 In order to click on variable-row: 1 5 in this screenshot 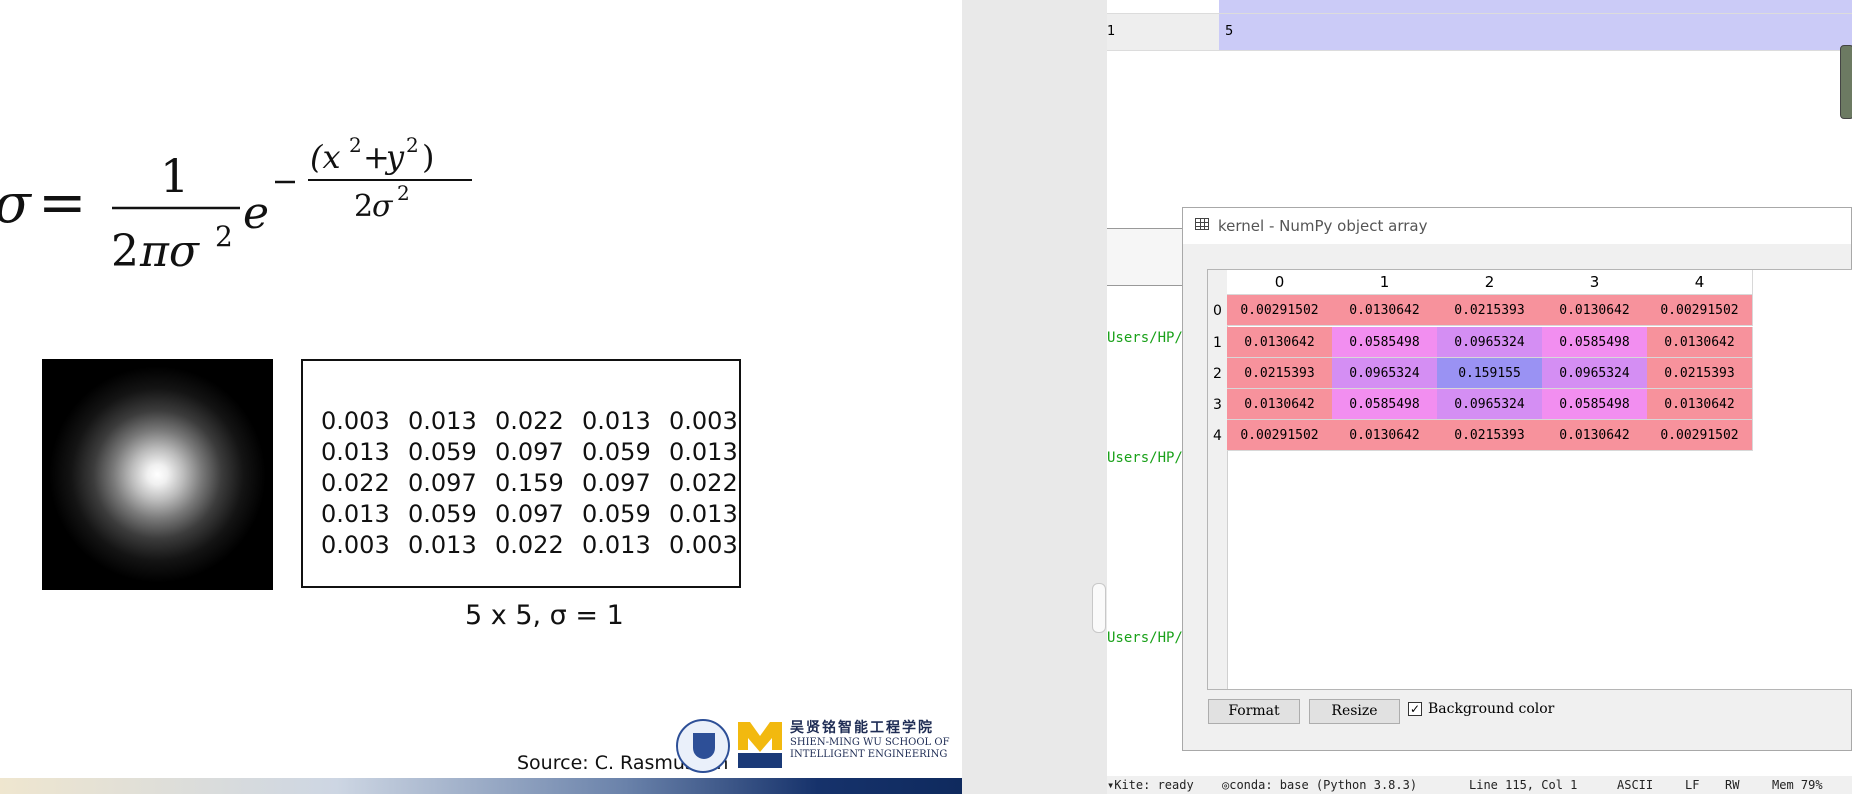, I will do `click(1479, 32)`.